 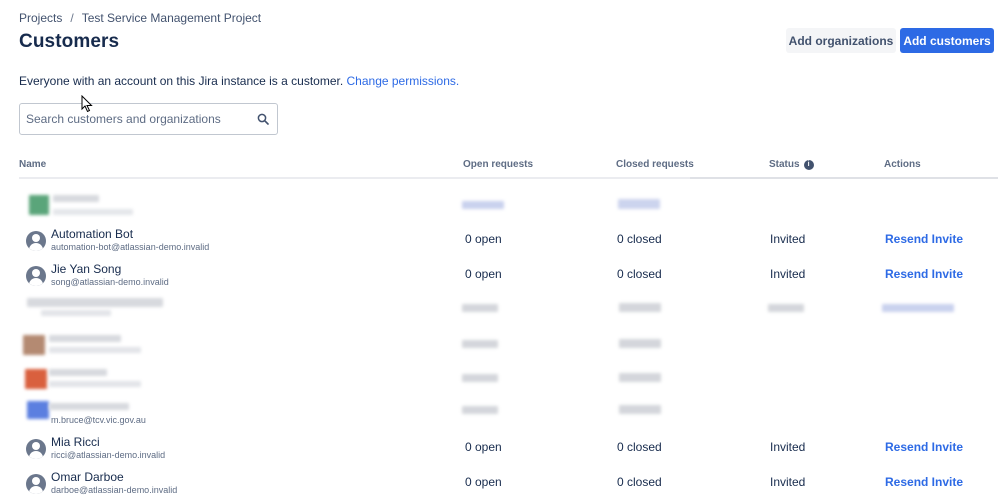 What do you see at coordinates (655, 164) in the screenshot?
I see `column-header-closed-requests: Closed requests` at bounding box center [655, 164].